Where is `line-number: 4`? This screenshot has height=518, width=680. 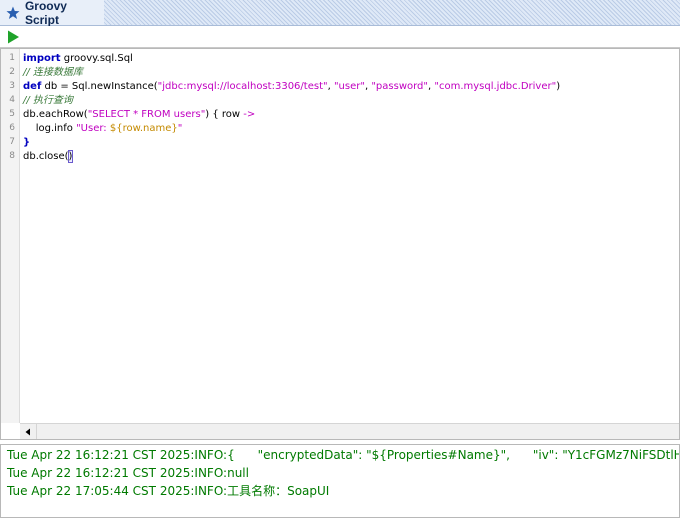
line-number: 4 is located at coordinates (12, 100).